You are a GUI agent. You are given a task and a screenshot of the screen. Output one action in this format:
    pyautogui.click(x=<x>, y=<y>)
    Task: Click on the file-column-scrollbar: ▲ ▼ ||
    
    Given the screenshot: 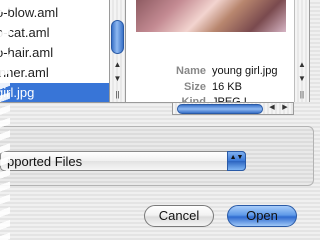 What is the action you would take?
    pyautogui.click(x=118, y=51)
    